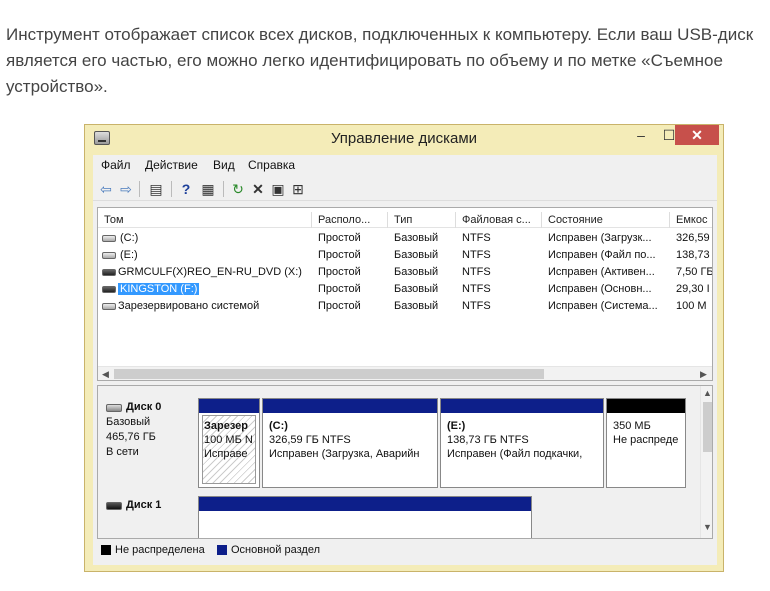 The height and width of the screenshot is (591, 770). What do you see at coordinates (171, 165) in the screenshot?
I see `menu-action: Действие` at bounding box center [171, 165].